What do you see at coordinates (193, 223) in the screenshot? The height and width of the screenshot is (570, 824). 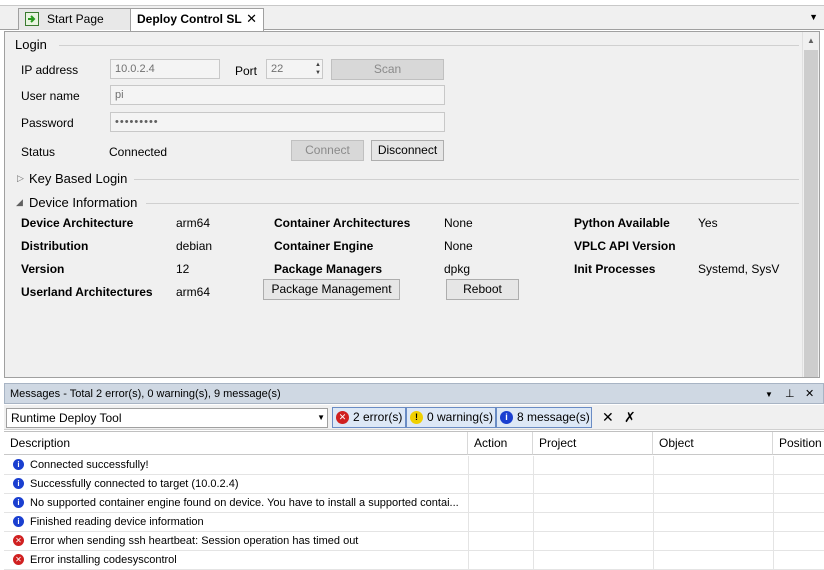 I see `device-architecture-value: arm64` at bounding box center [193, 223].